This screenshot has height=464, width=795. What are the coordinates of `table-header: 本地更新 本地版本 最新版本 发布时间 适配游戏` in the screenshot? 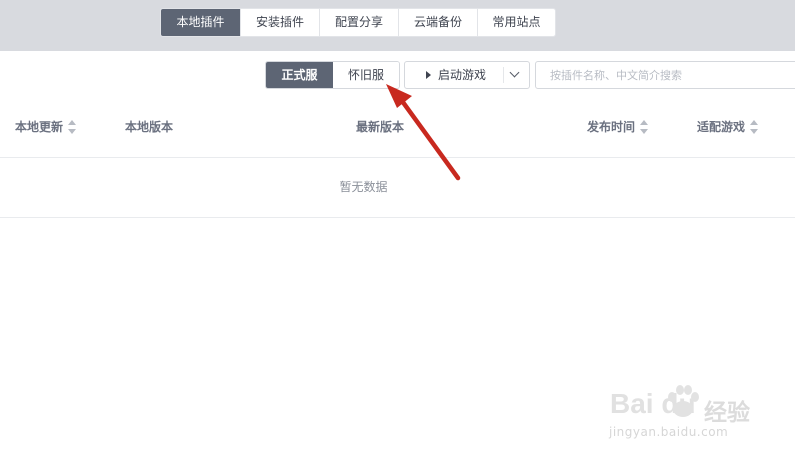 It's located at (397, 127).